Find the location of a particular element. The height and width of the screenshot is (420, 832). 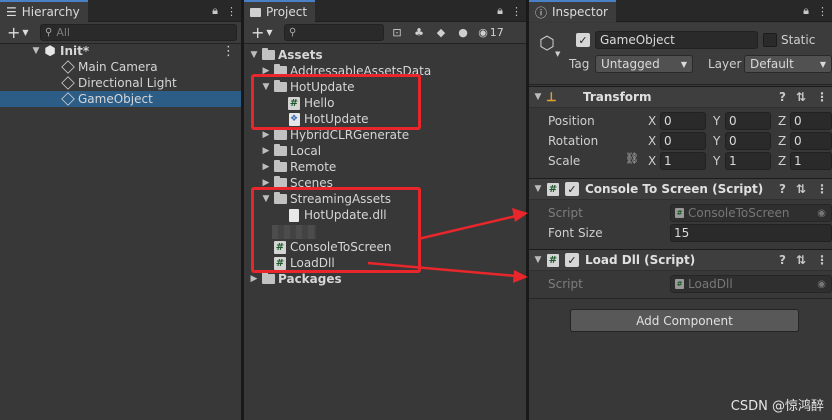

search-by-scene-icon: ⊡ is located at coordinates (397, 33).